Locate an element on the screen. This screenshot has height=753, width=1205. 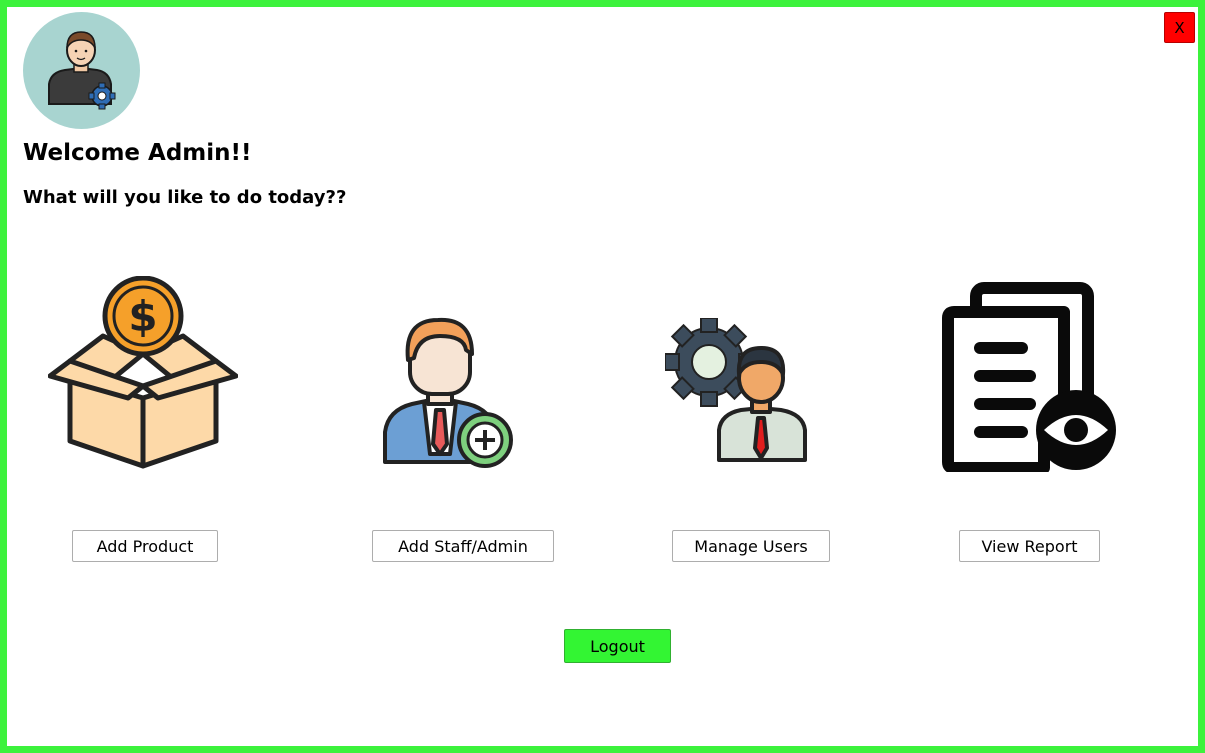
admin-avatar-icon is located at coordinates (81, 70).